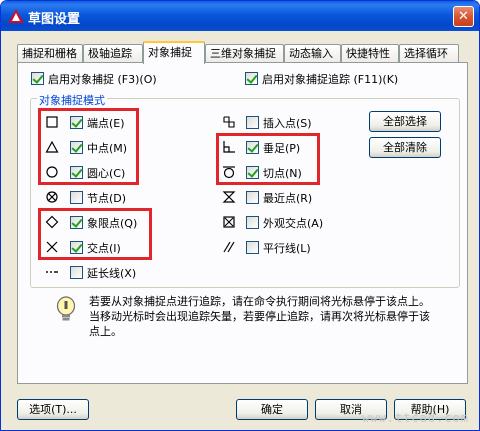  Describe the element at coordinates (282, 148) in the screenshot. I see `perpendicular-label: 垂足(P)` at that location.